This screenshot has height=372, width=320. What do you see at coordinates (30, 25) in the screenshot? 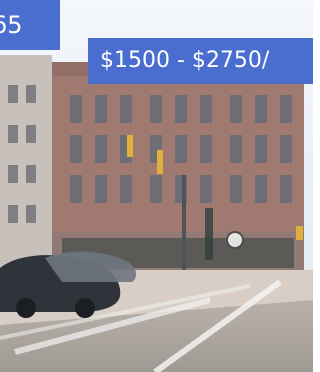
I see `listing-number-badge: 65` at bounding box center [30, 25].